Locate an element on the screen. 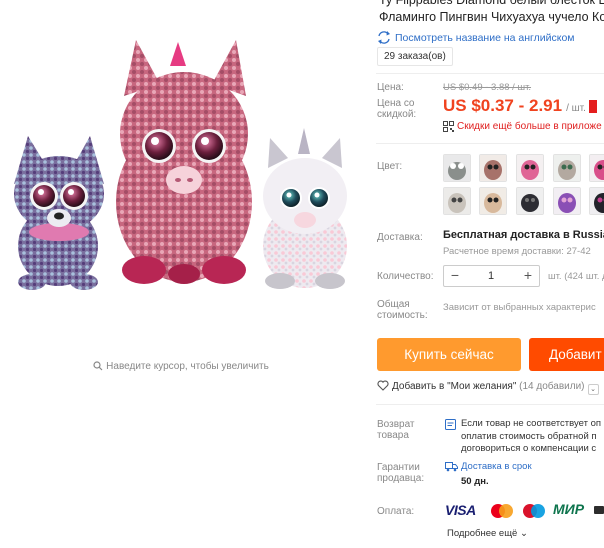  maestro-icon is located at coordinates (534, 511).